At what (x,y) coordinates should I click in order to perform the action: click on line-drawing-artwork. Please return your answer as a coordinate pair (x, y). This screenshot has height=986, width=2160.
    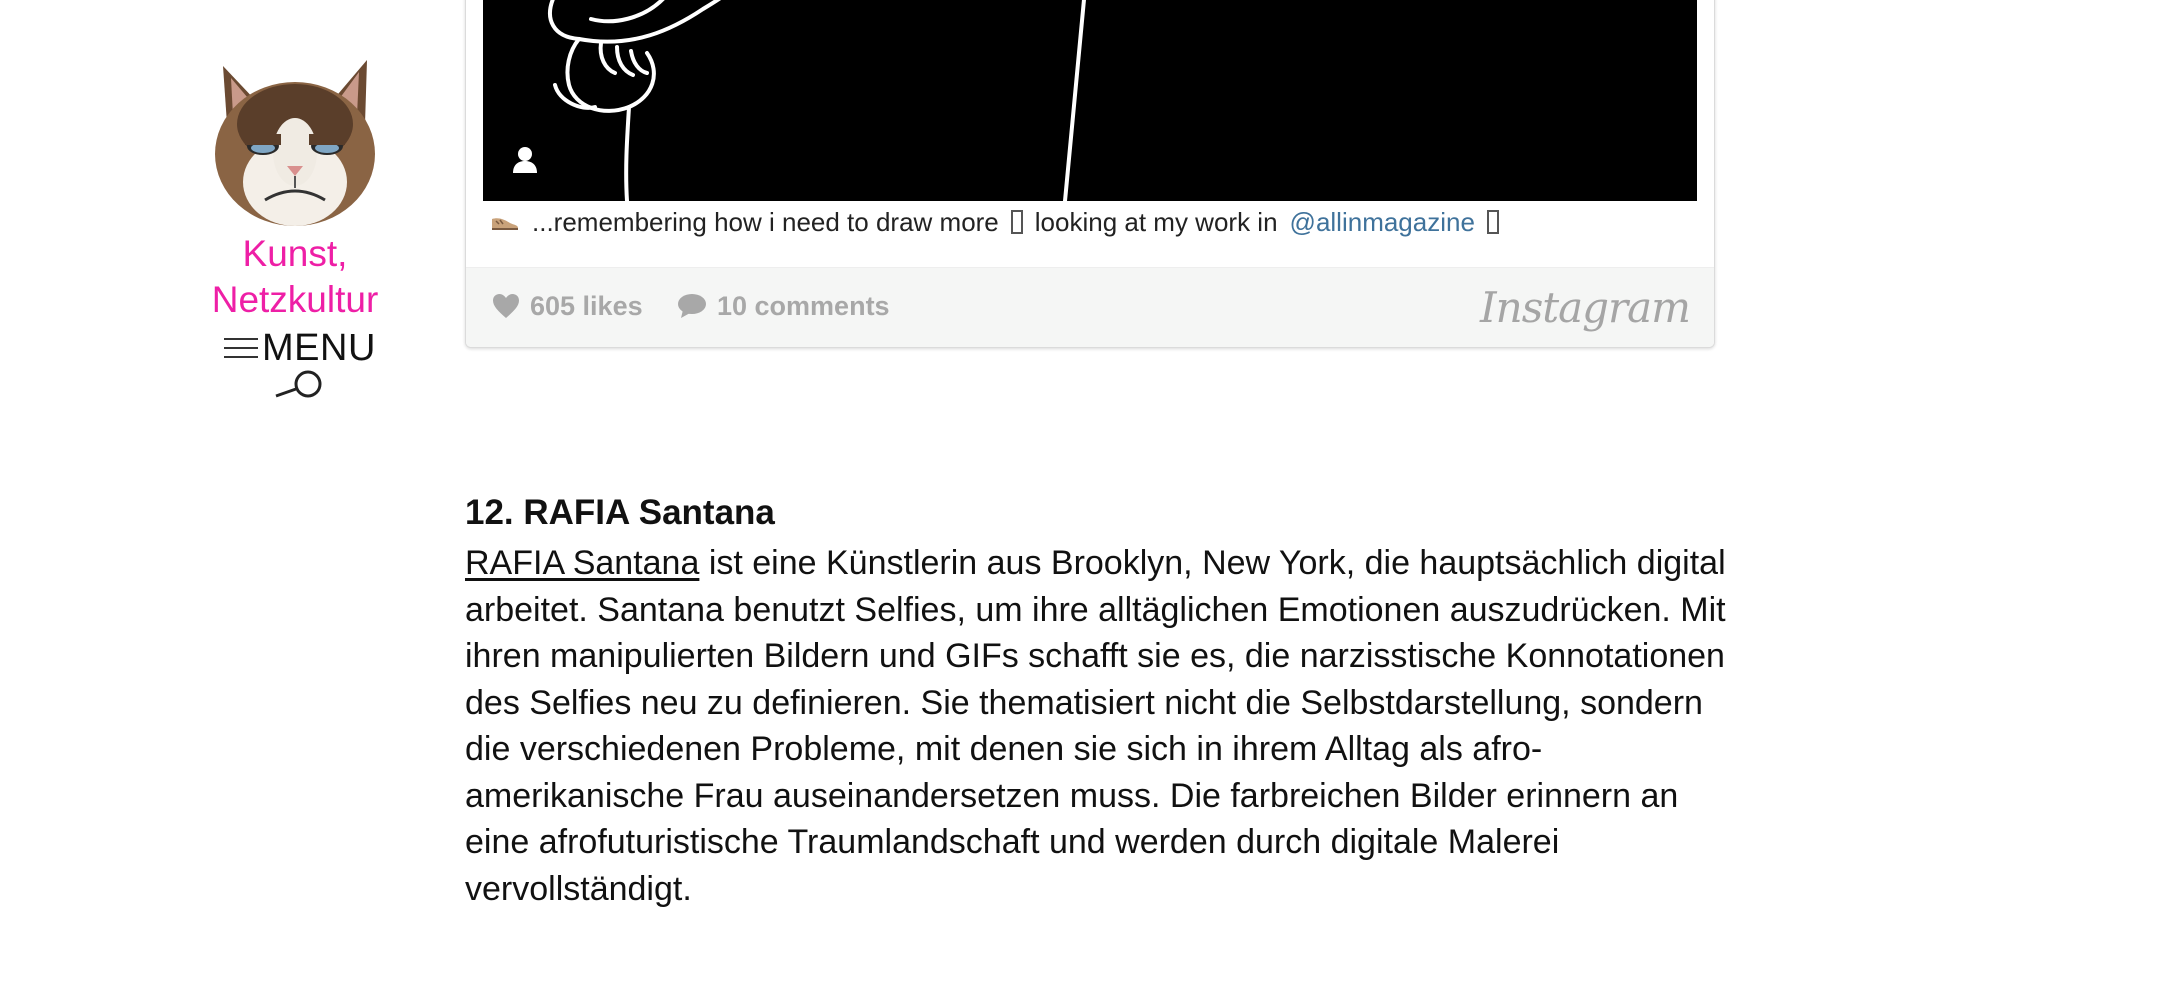
    Looking at the image, I should click on (817, 100).